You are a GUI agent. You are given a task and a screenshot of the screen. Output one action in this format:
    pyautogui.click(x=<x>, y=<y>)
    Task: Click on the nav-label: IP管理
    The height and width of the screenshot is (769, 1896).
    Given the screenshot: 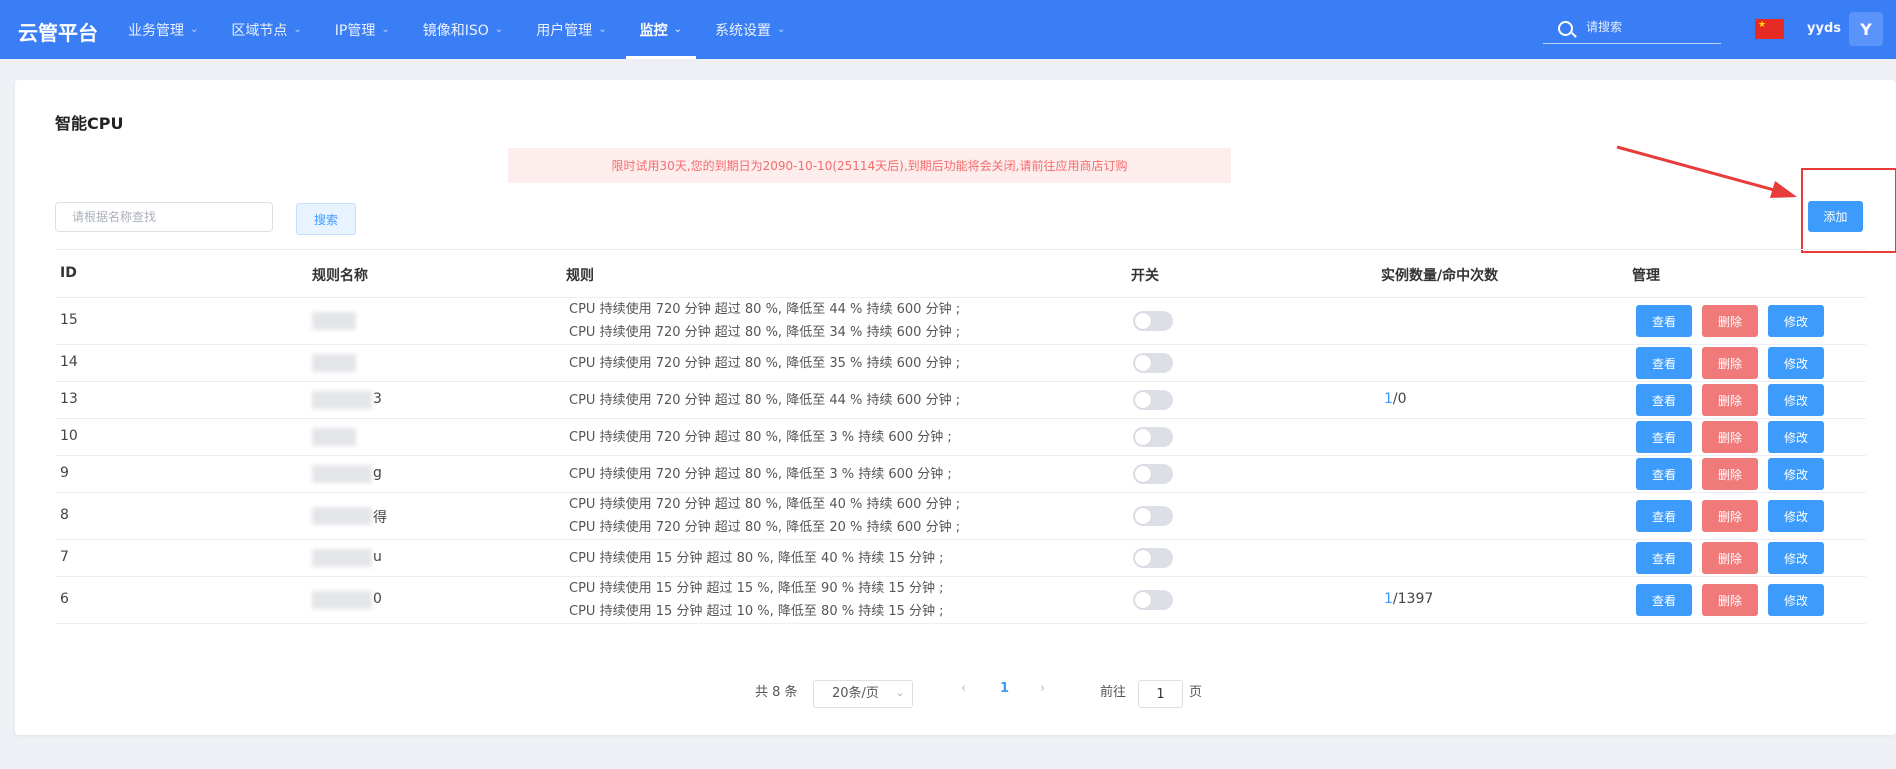 What is the action you would take?
    pyautogui.click(x=355, y=30)
    